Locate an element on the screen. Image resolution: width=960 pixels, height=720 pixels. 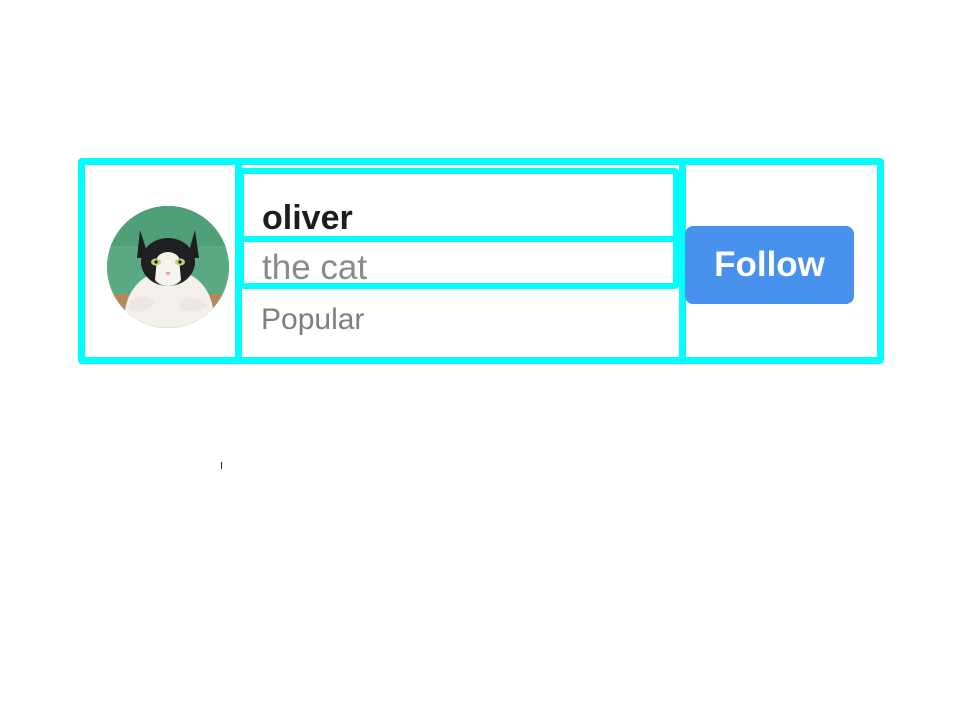
stray-mark is located at coordinates (221, 465).